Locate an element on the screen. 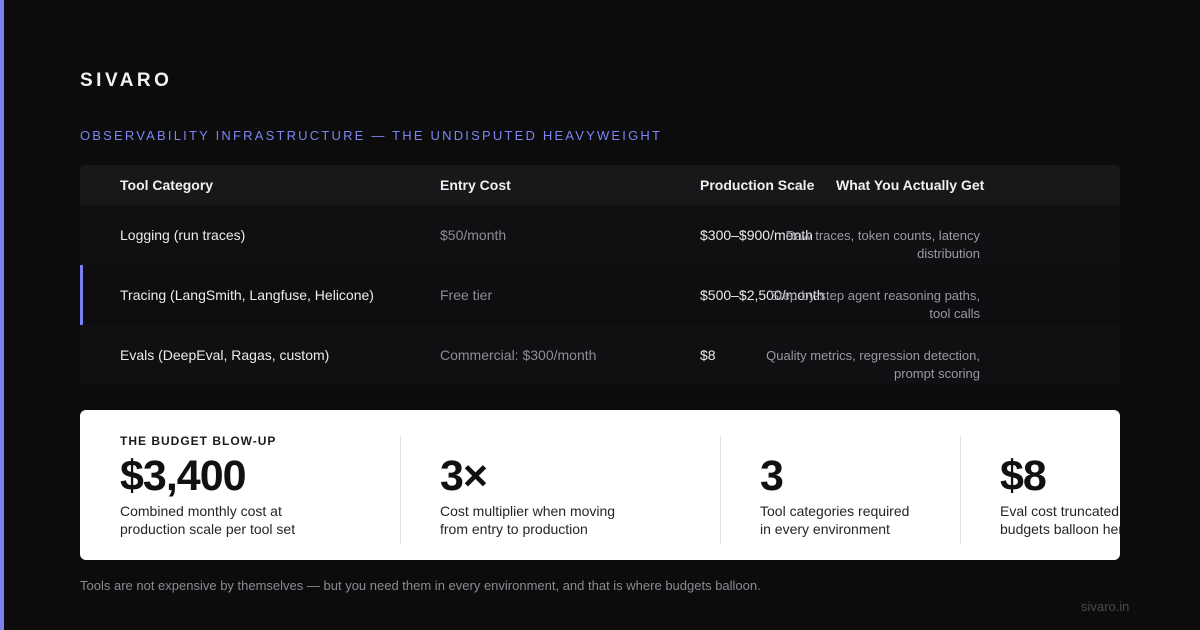  stat-value-eval-cost: $8 is located at coordinates (1023, 476).